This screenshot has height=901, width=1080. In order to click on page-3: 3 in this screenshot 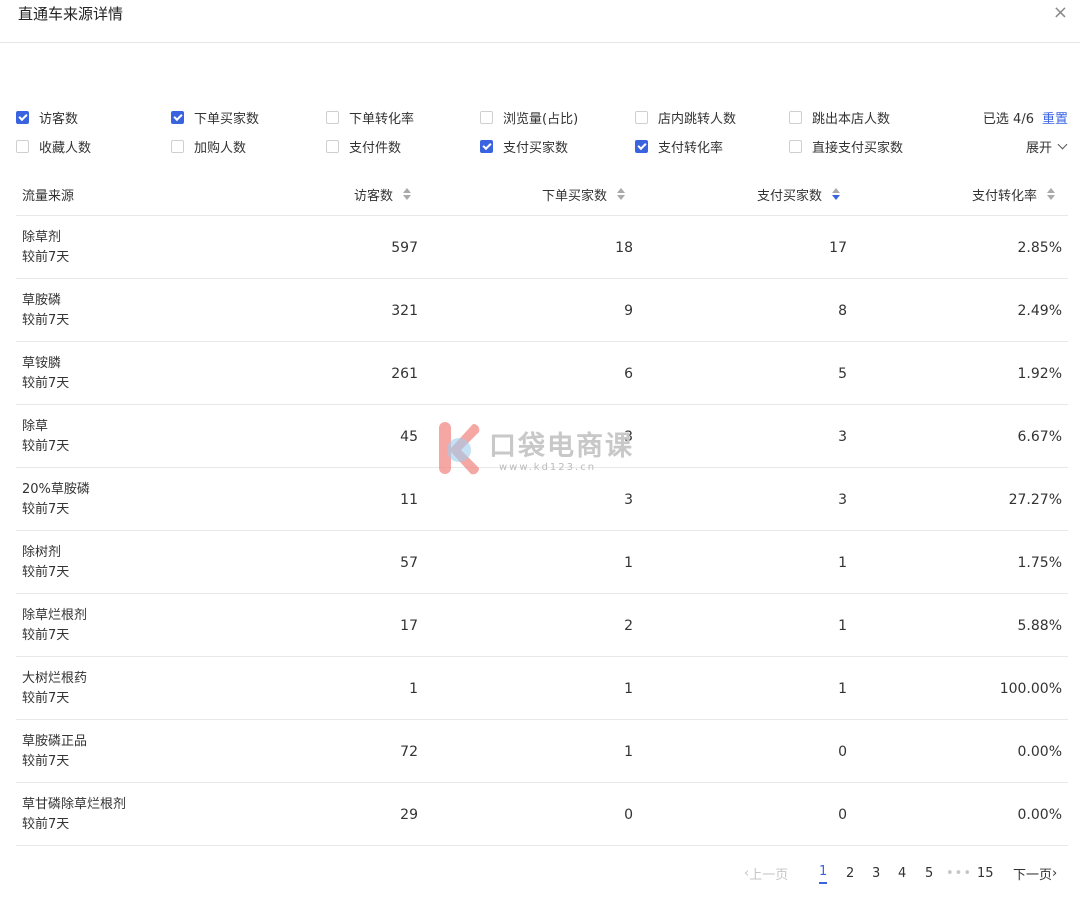, I will do `click(876, 873)`.